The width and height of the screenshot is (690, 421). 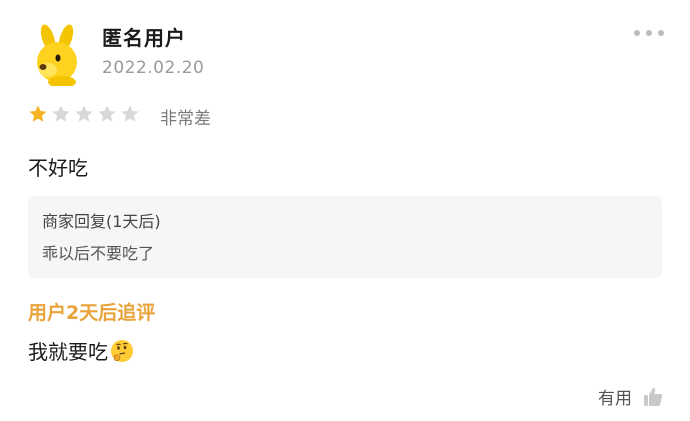 I want to click on followup-line: 我就要吃, so click(x=81, y=350).